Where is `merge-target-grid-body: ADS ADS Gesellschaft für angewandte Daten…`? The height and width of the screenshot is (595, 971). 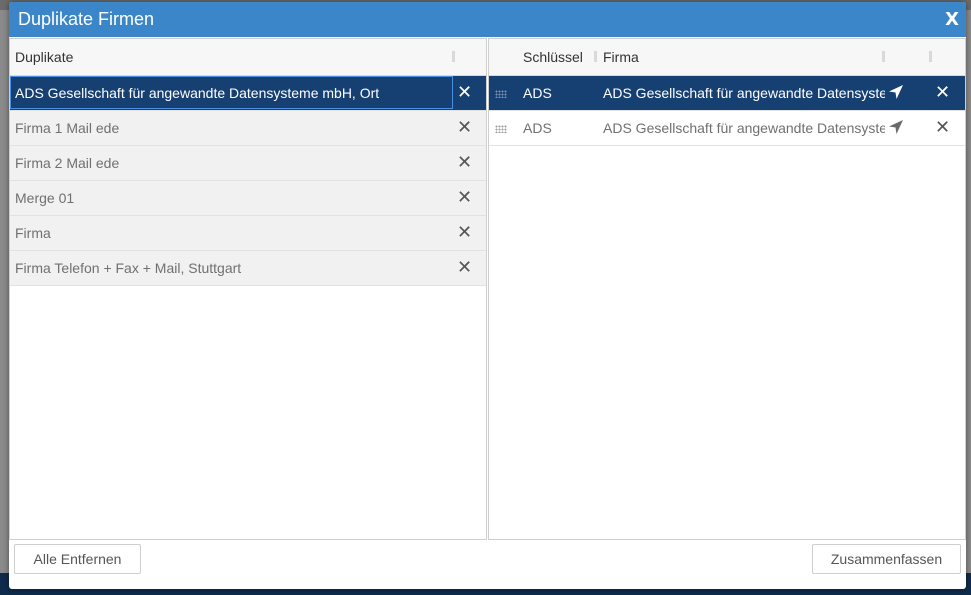 merge-target-grid-body: ADS ADS Gesellschaft für angewandte Daten… is located at coordinates (727, 111).